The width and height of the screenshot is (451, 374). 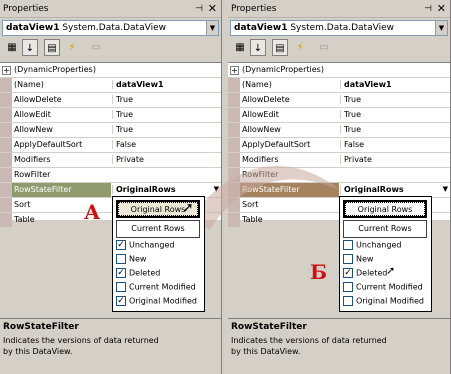 I want to click on mouse-cursor-icon: ➚, so click(x=391, y=270).